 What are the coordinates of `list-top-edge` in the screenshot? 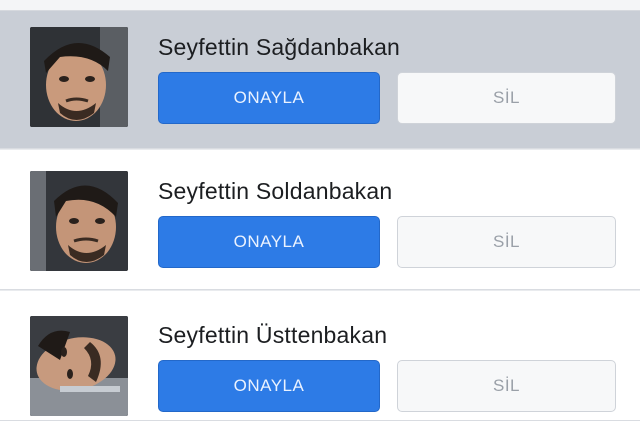 It's located at (320, 5).